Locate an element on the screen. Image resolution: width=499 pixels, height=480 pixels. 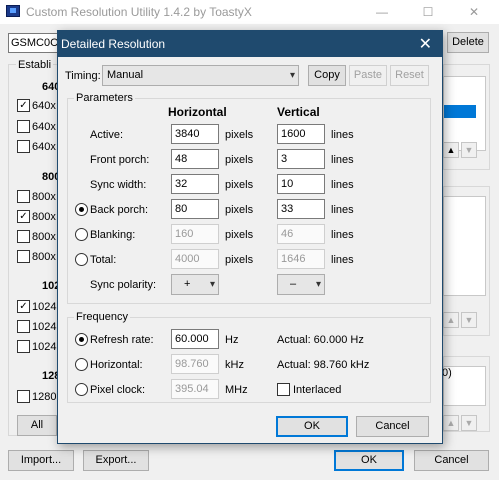
minimize-button: — is located at coordinates (382, 12).